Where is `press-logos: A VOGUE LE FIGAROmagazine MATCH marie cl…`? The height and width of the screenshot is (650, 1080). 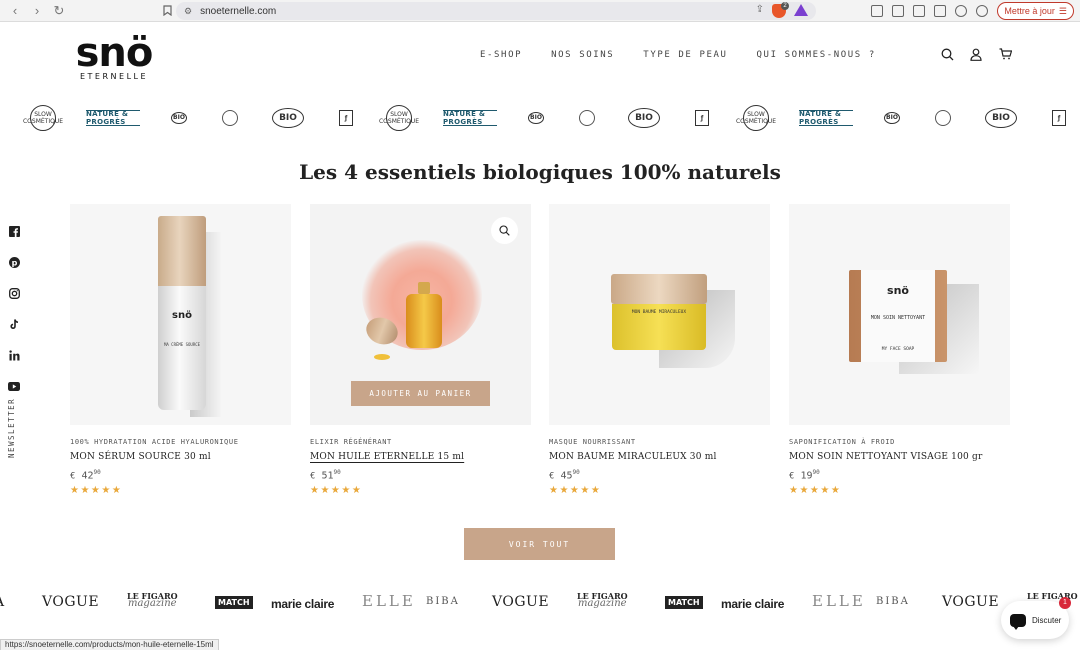 press-logos: A VOGUE LE FIGAROmagazine MATCH marie cl… is located at coordinates (540, 604).